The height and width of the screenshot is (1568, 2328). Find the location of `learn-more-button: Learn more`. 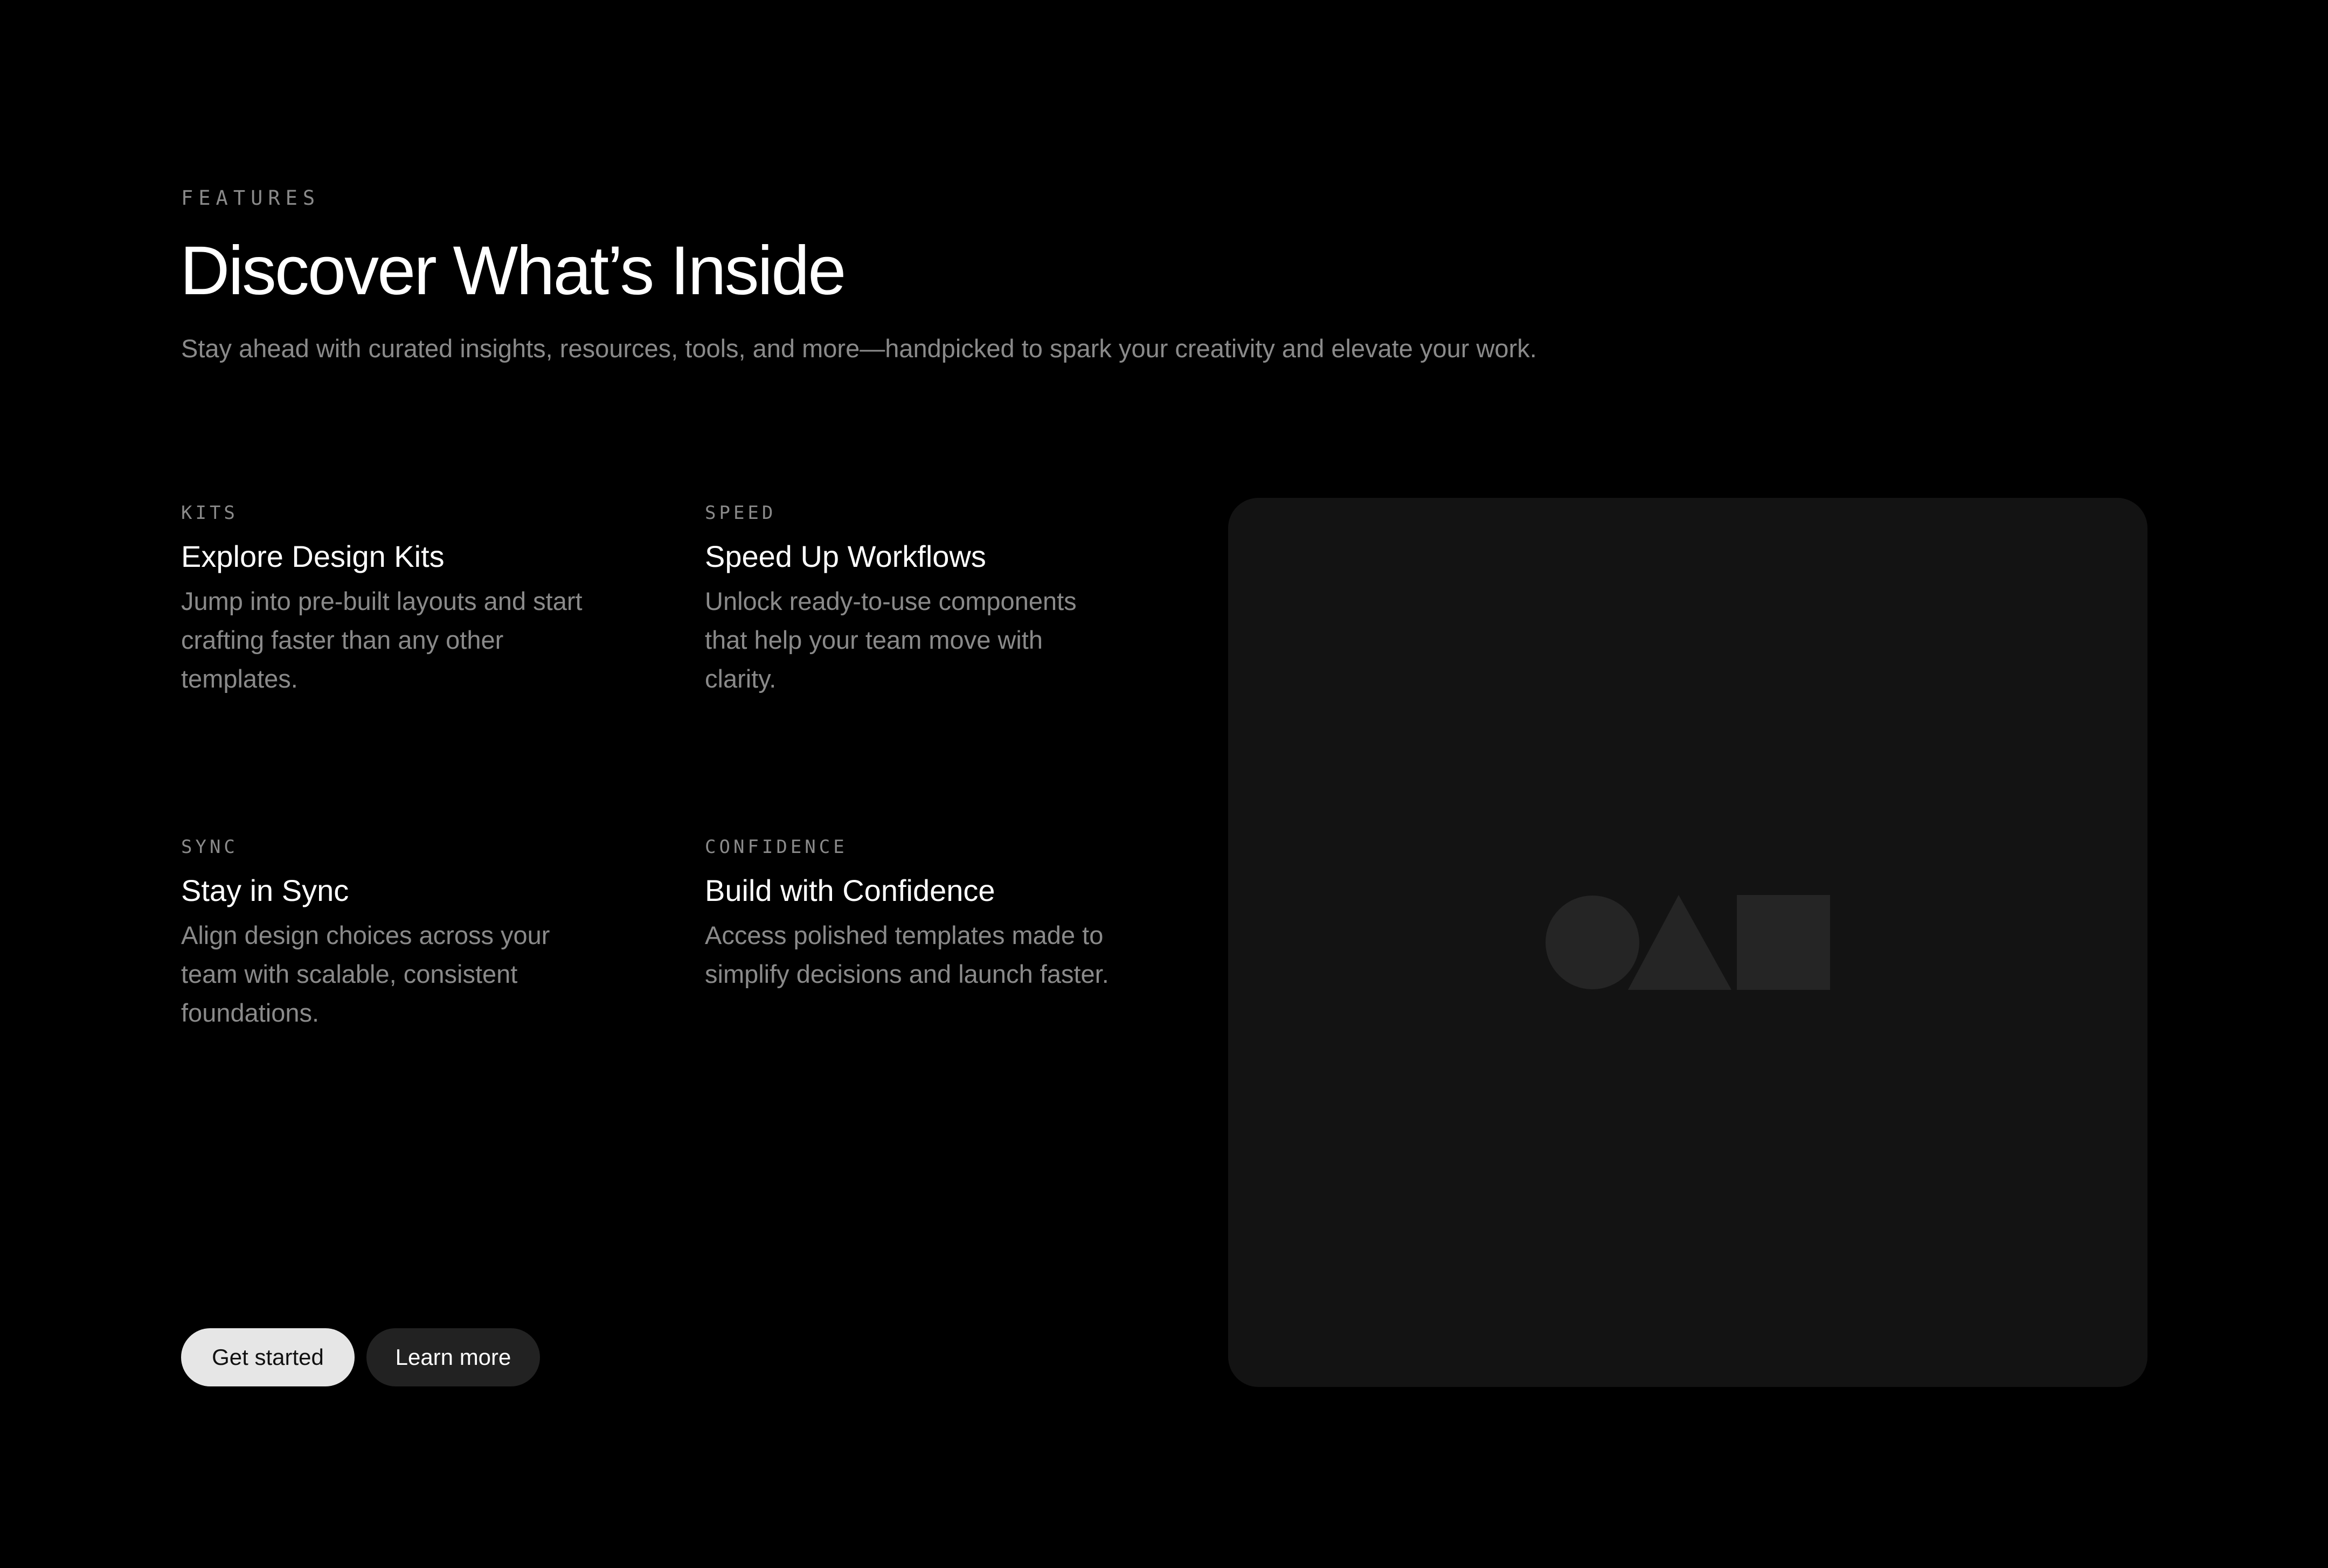

learn-more-button: Learn more is located at coordinates (453, 1357).